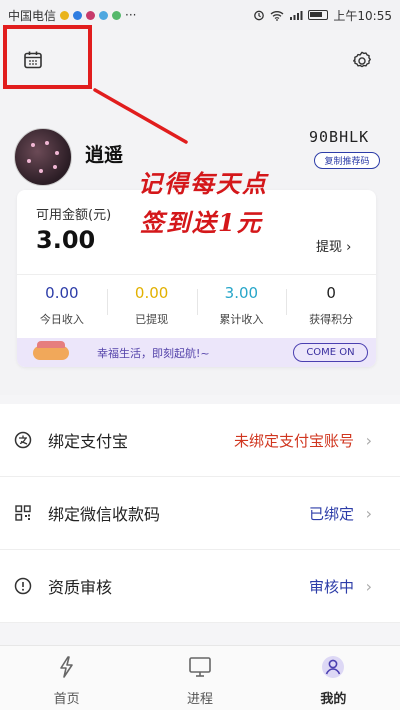 This screenshot has height=710, width=400. Describe the element at coordinates (331, 305) in the screenshot. I see `stat-points: 0 获得积分` at that location.